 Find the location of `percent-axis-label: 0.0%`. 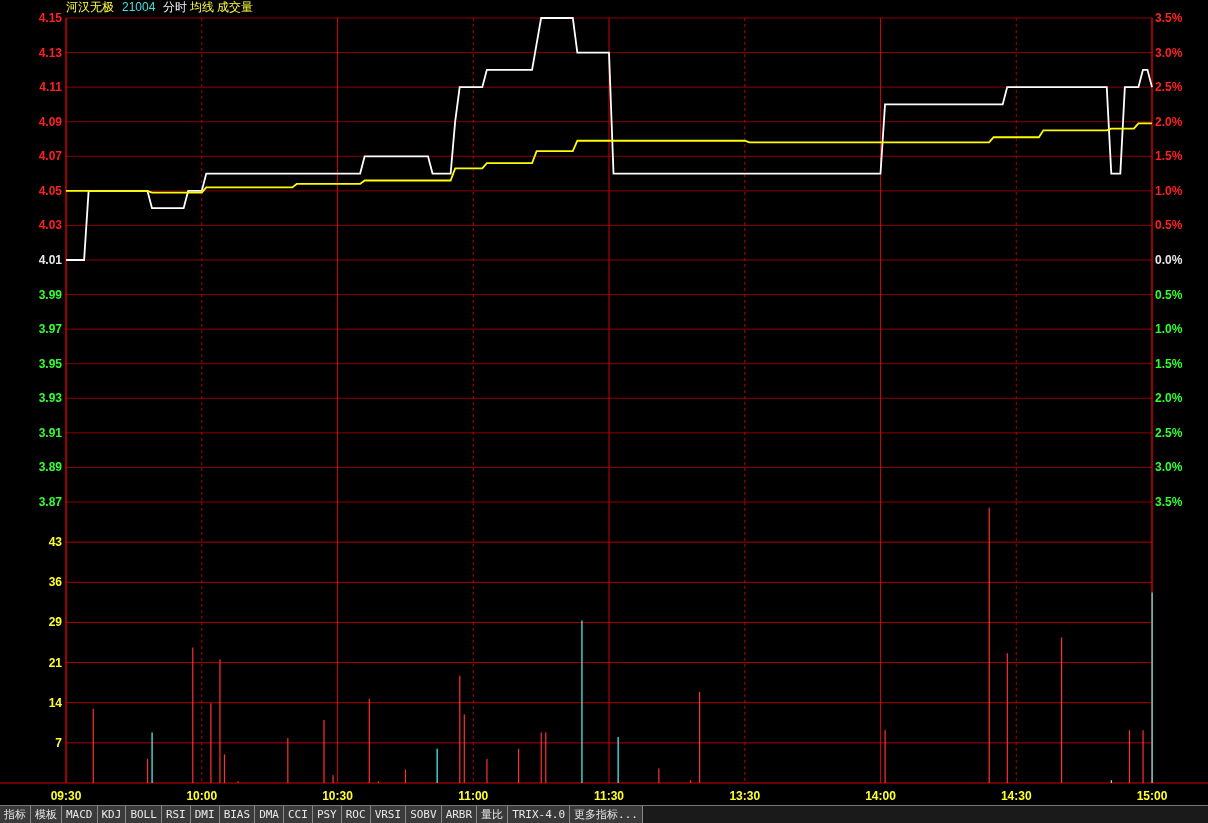

percent-axis-label: 0.0% is located at coordinates (1169, 260).